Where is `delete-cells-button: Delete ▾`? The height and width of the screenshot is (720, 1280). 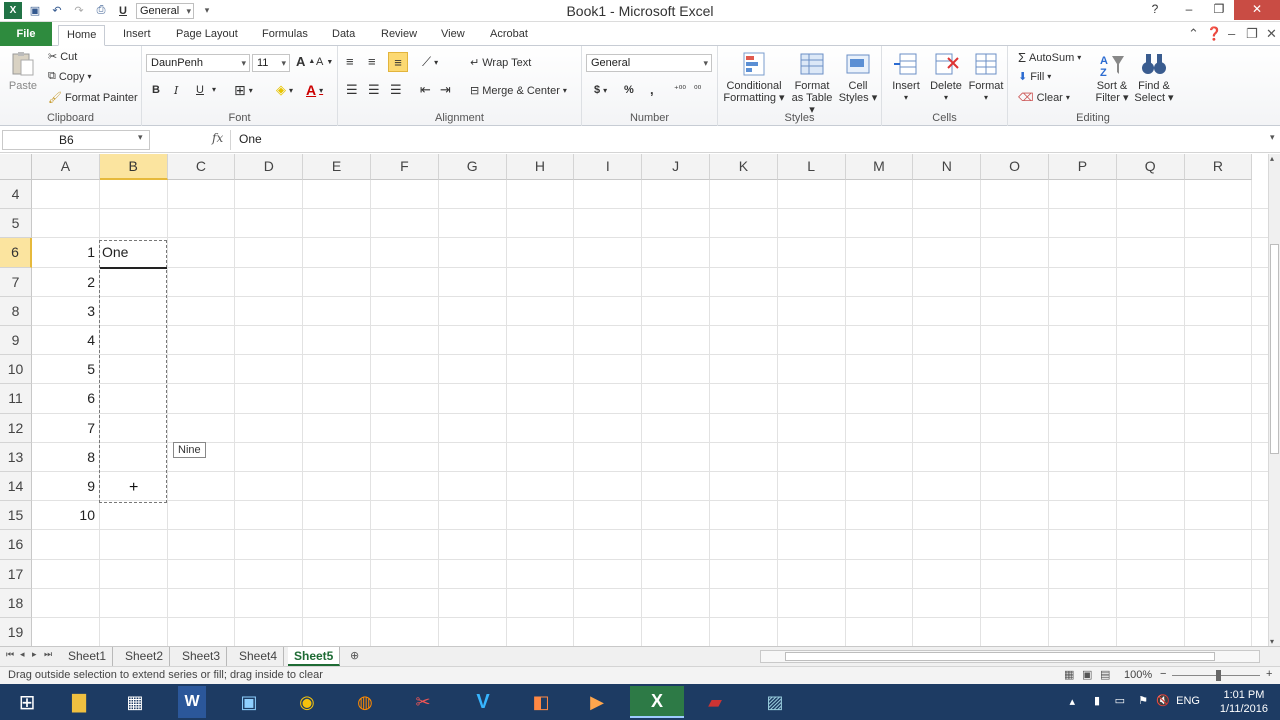 delete-cells-button: Delete ▾ is located at coordinates (946, 77).